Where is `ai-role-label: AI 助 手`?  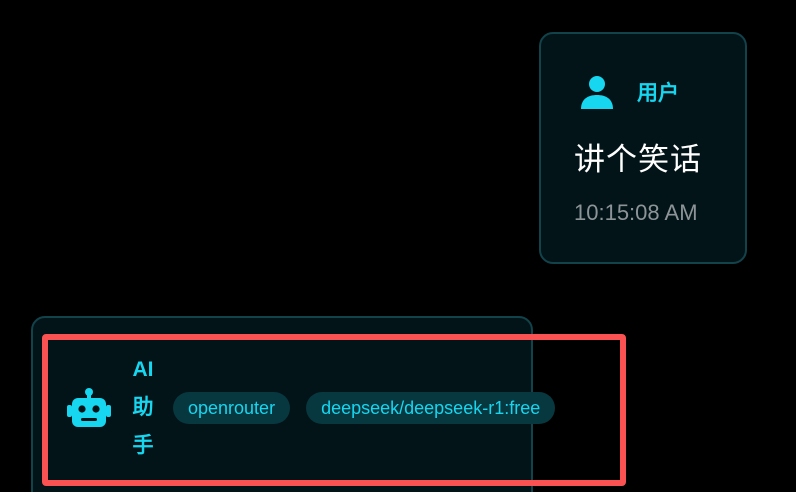 ai-role-label: AI 助 手 is located at coordinates (143, 408).